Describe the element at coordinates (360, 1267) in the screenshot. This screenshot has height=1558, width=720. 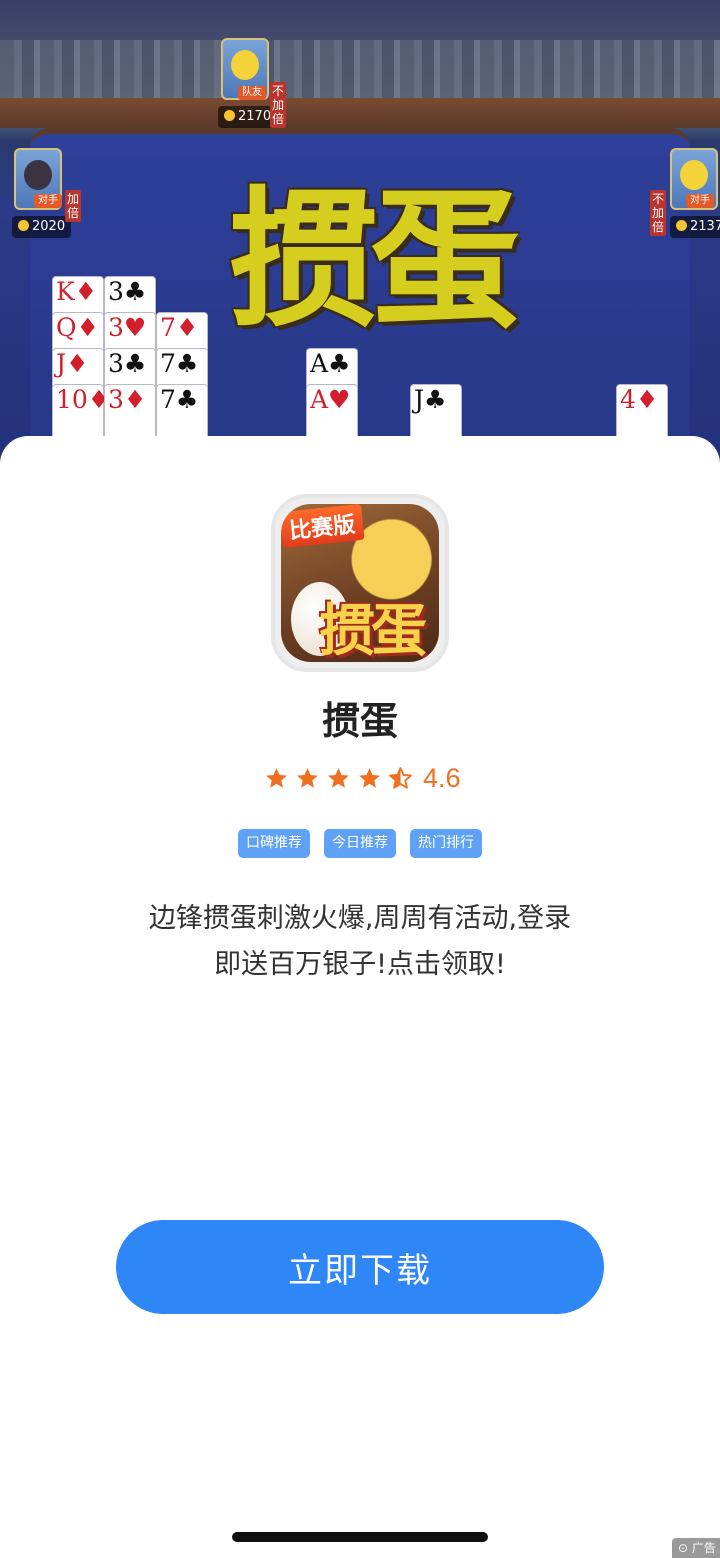
I see `download-button: 立即下载` at that location.